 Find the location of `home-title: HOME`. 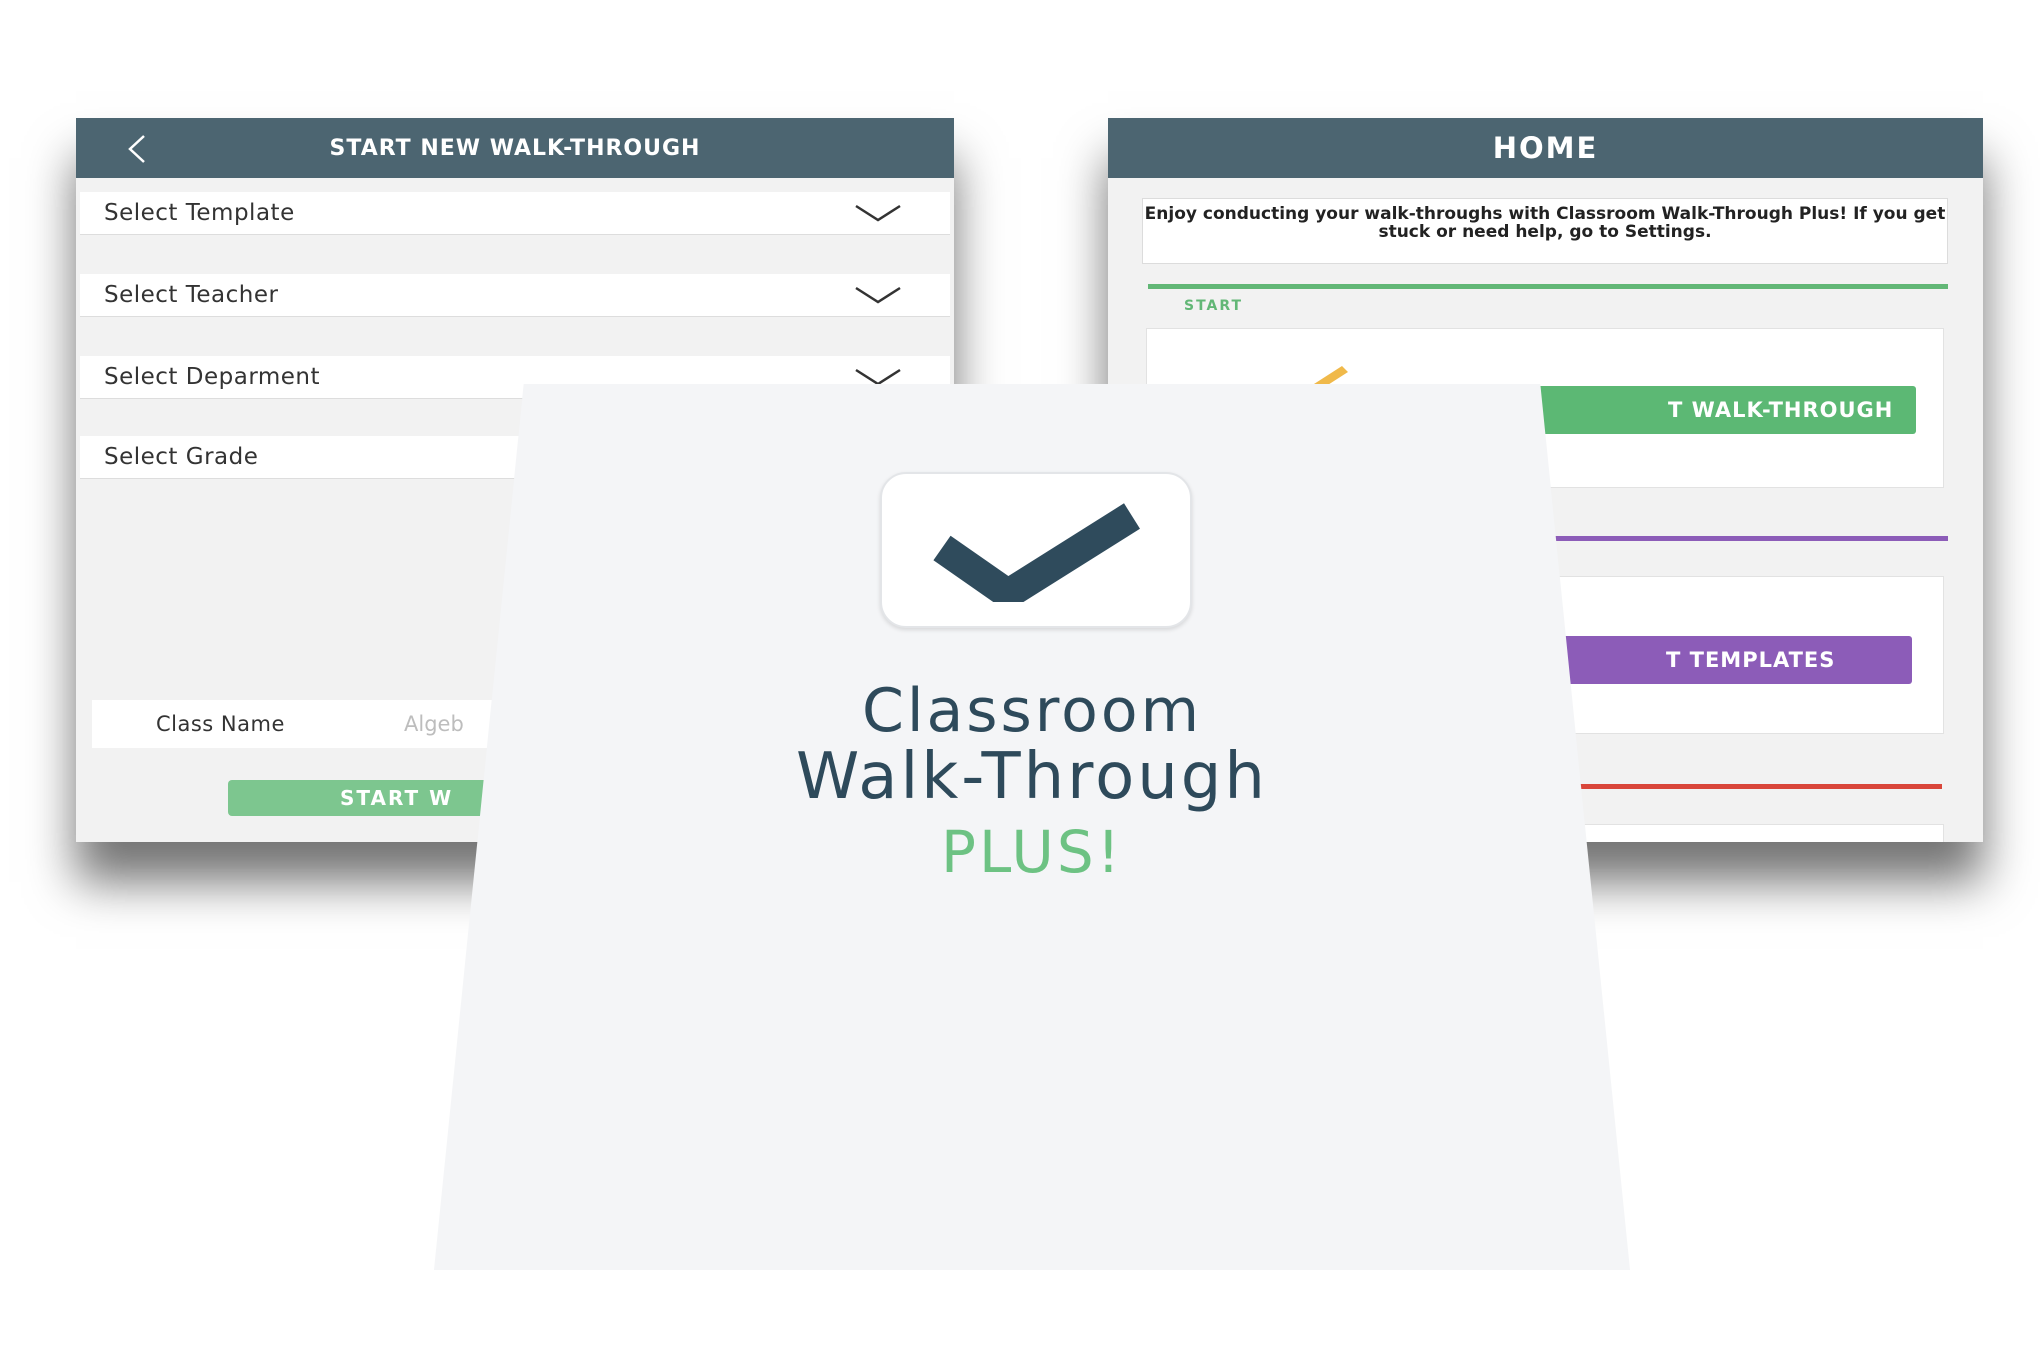

home-title: HOME is located at coordinates (1545, 148).